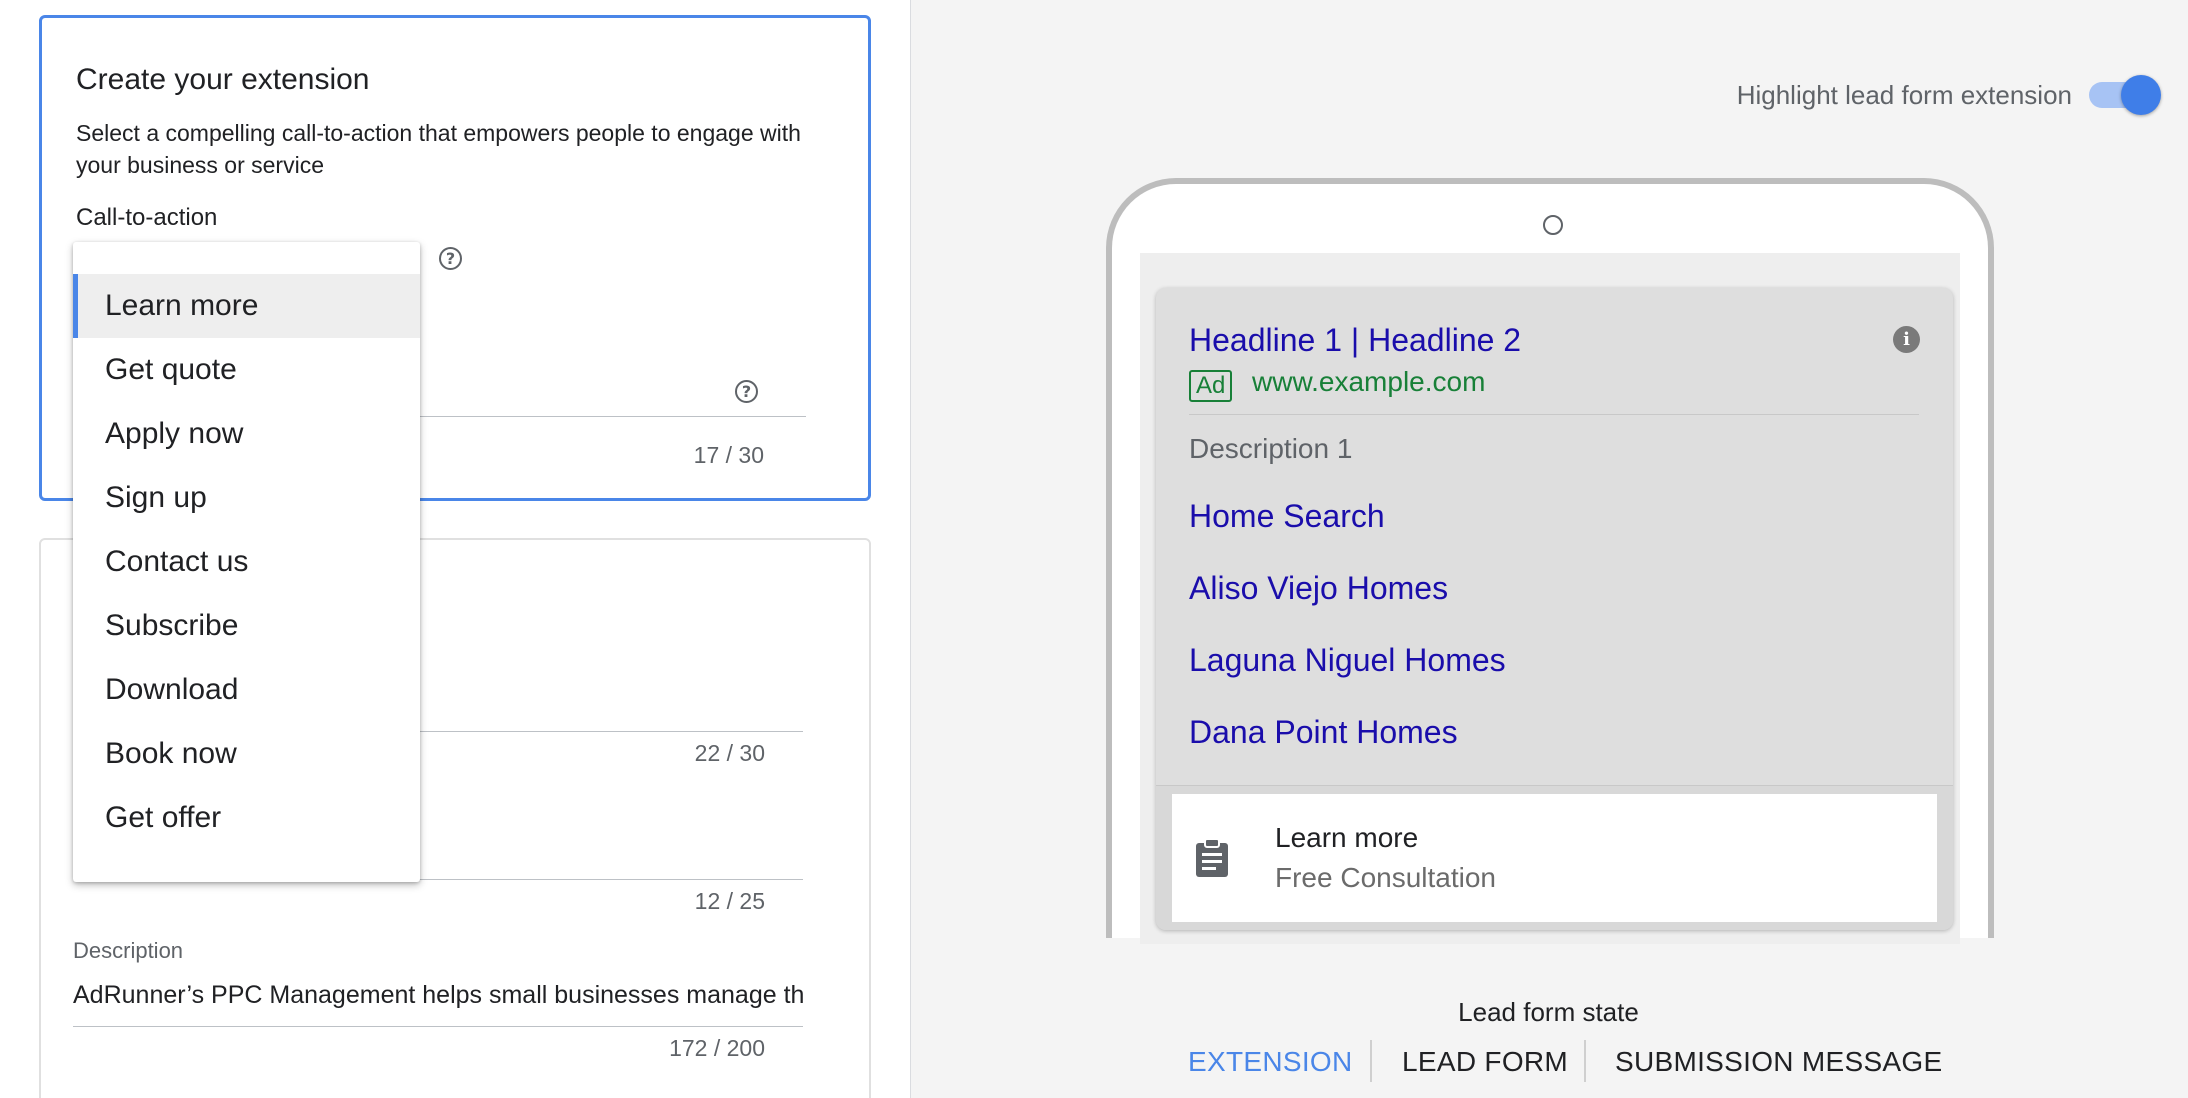 The width and height of the screenshot is (2188, 1098). What do you see at coordinates (147, 217) in the screenshot?
I see `call-to-action-label: Call-to-action` at bounding box center [147, 217].